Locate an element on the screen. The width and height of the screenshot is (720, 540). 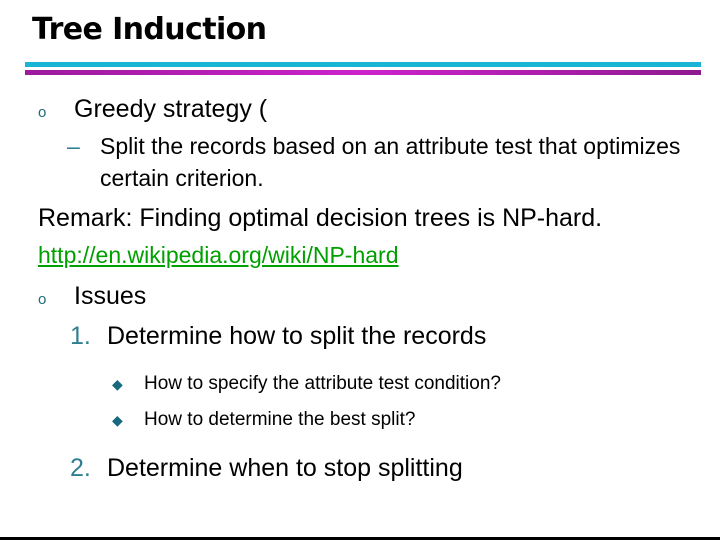
reference-link-line: http://en.wikipedia.org/wiki/NP-hard is located at coordinates (360, 255).